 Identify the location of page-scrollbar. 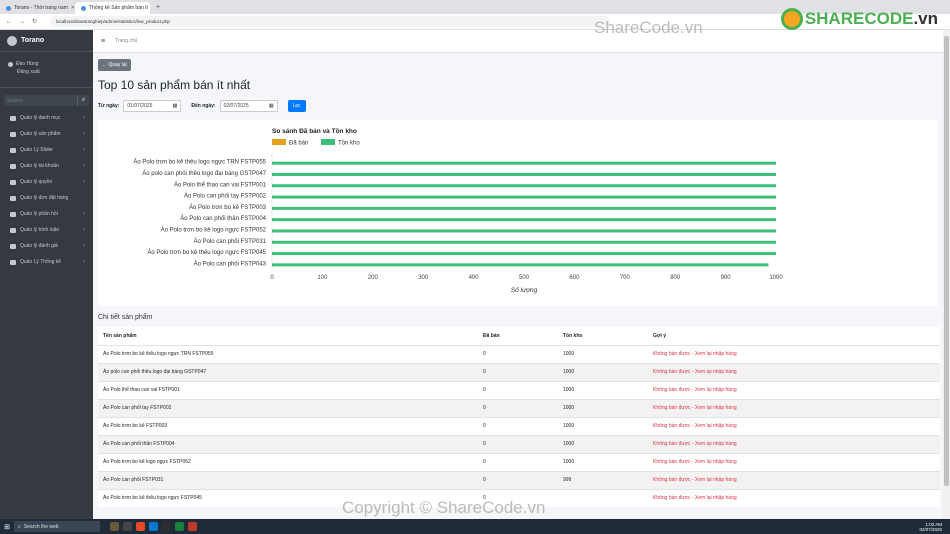
(946, 274).